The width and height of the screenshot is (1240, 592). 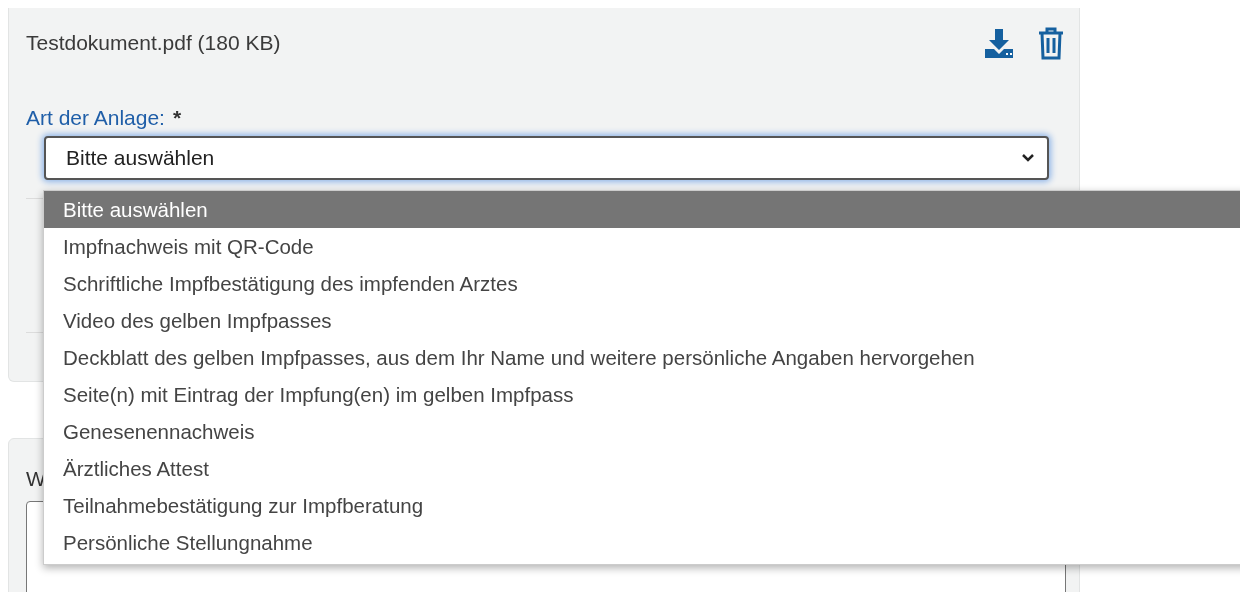 I want to click on field-label: Art der Anlage:, so click(x=95, y=118).